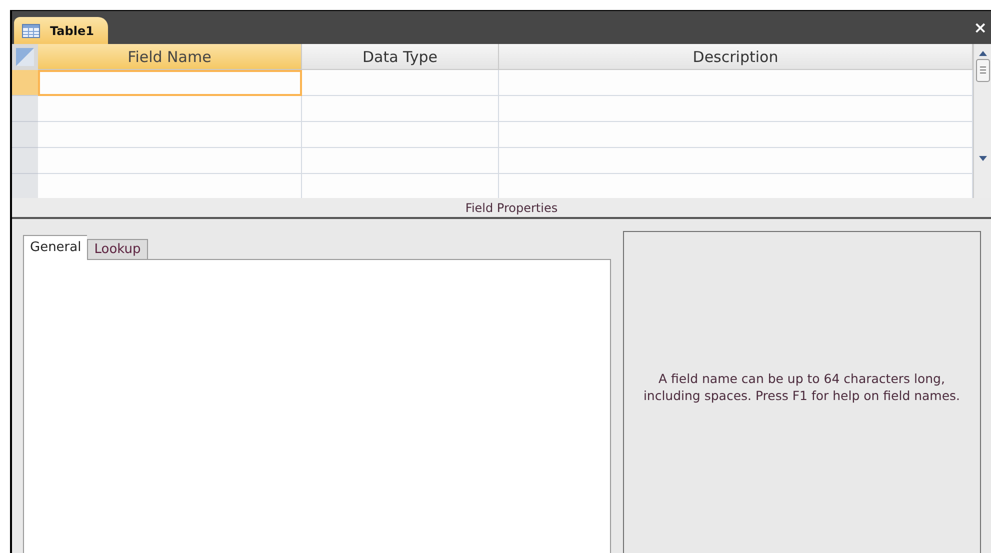 This screenshot has height=553, width=991. What do you see at coordinates (117, 249) in the screenshot?
I see `tab: Lookup` at bounding box center [117, 249].